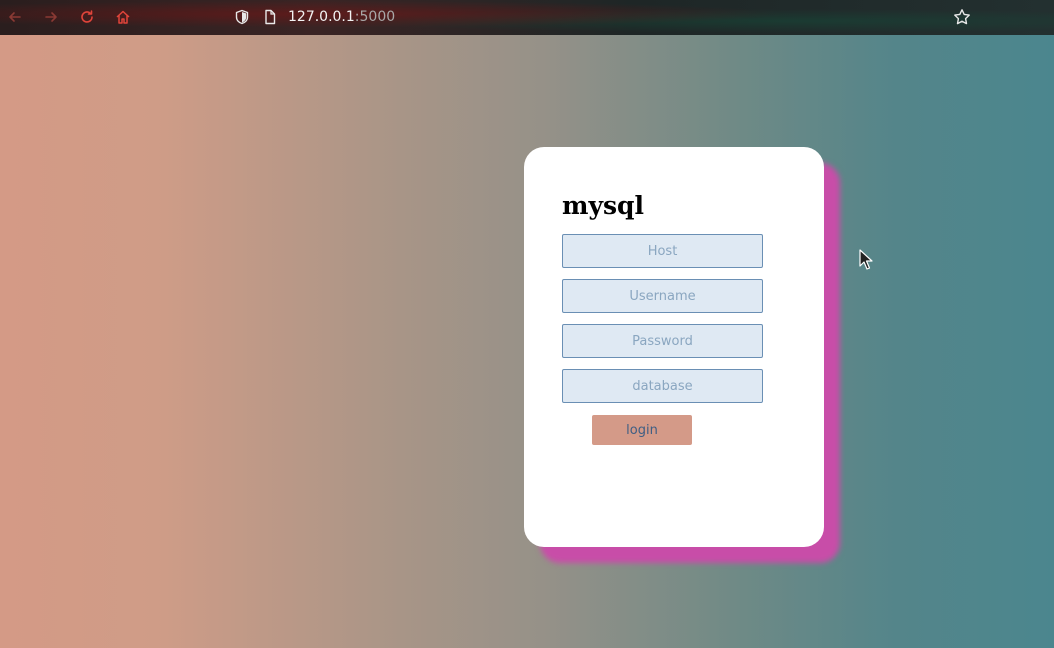 Image resolution: width=1054 pixels, height=648 pixels. I want to click on host-input, so click(662, 251).